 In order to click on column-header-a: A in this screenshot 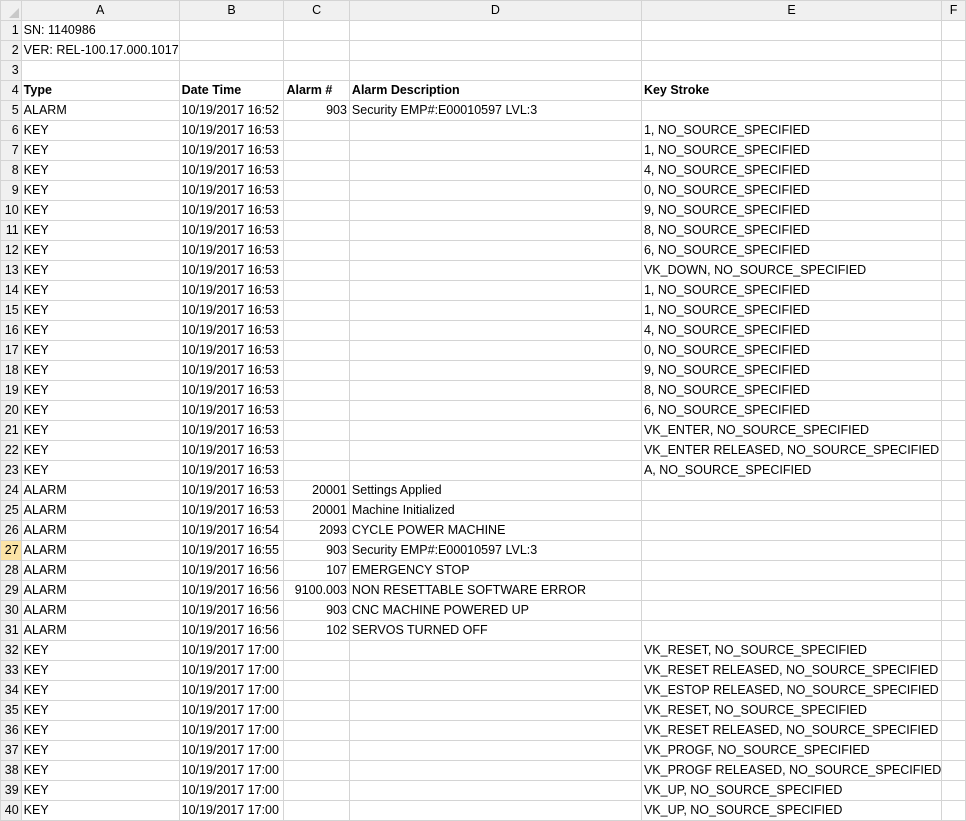, I will do `click(100, 10)`.